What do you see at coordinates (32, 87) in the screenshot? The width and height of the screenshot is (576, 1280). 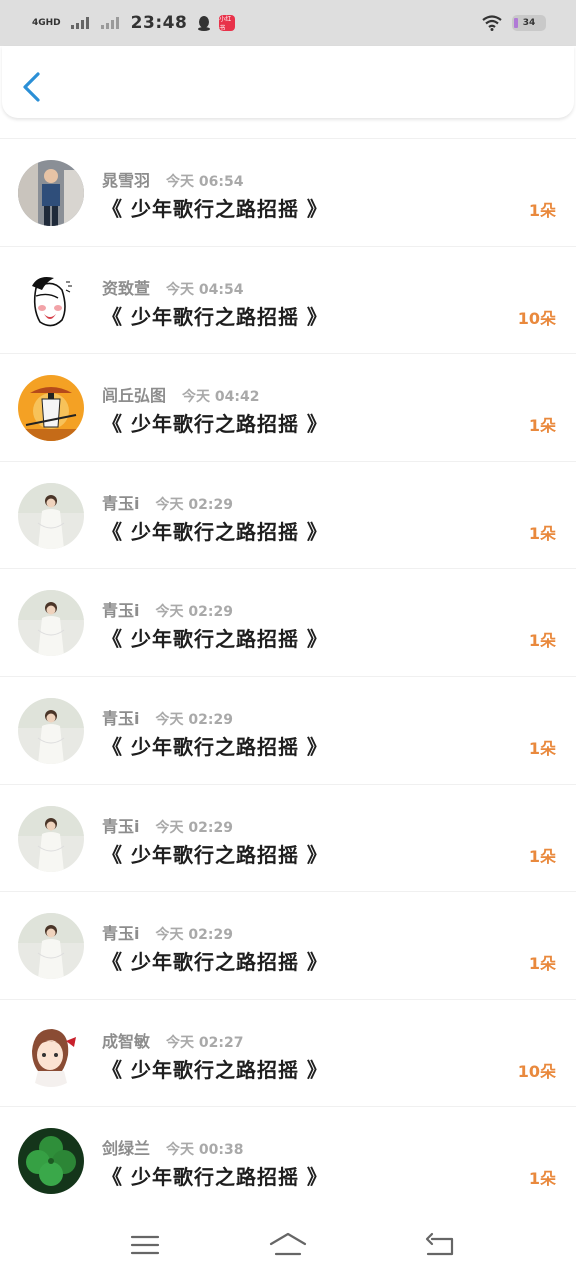 I see `chevron-left-icon` at bounding box center [32, 87].